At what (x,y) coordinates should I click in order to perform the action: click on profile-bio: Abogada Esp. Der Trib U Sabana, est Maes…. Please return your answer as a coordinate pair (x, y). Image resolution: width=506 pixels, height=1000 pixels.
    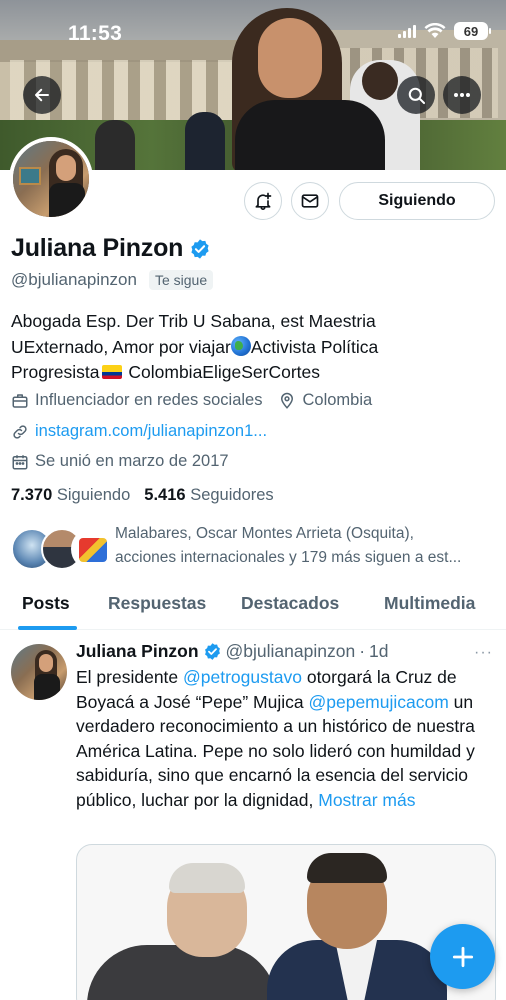
    Looking at the image, I should click on (254, 347).